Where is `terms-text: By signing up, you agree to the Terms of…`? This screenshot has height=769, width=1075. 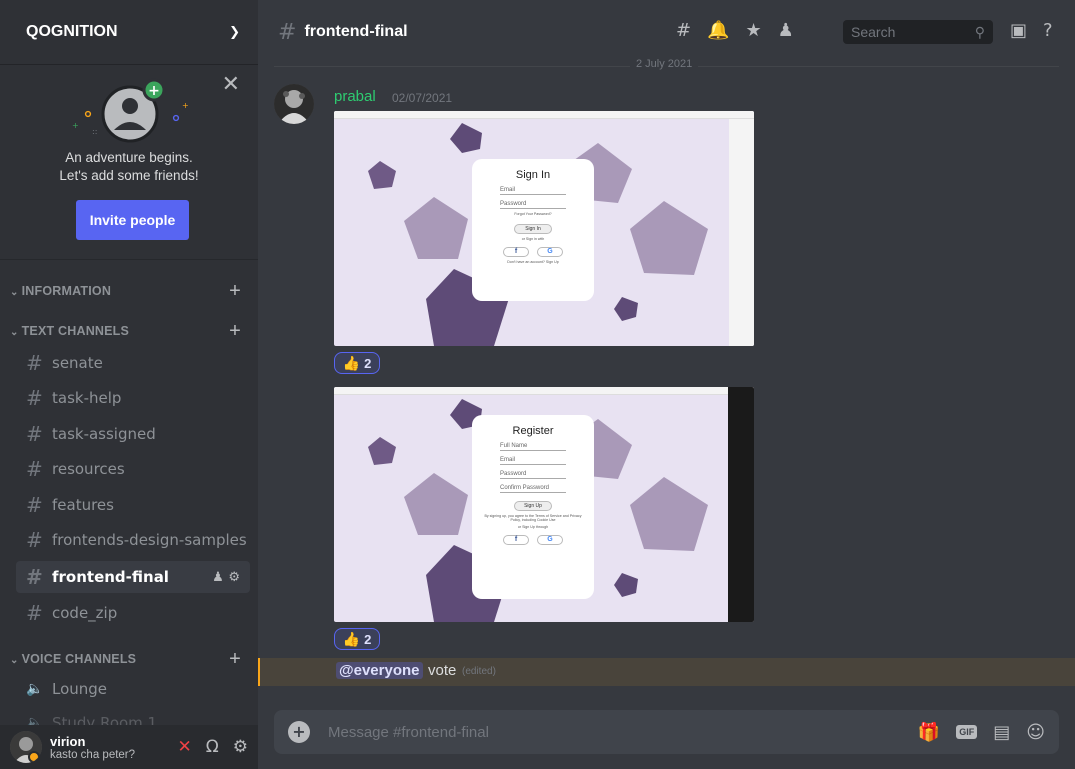
terms-text: By signing up, you agree to the Terms of… is located at coordinates (533, 518).